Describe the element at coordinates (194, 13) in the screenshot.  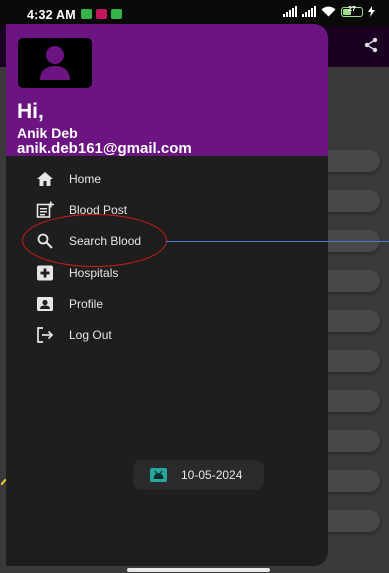
I see `status-bar: 4:32 AM 27` at that location.